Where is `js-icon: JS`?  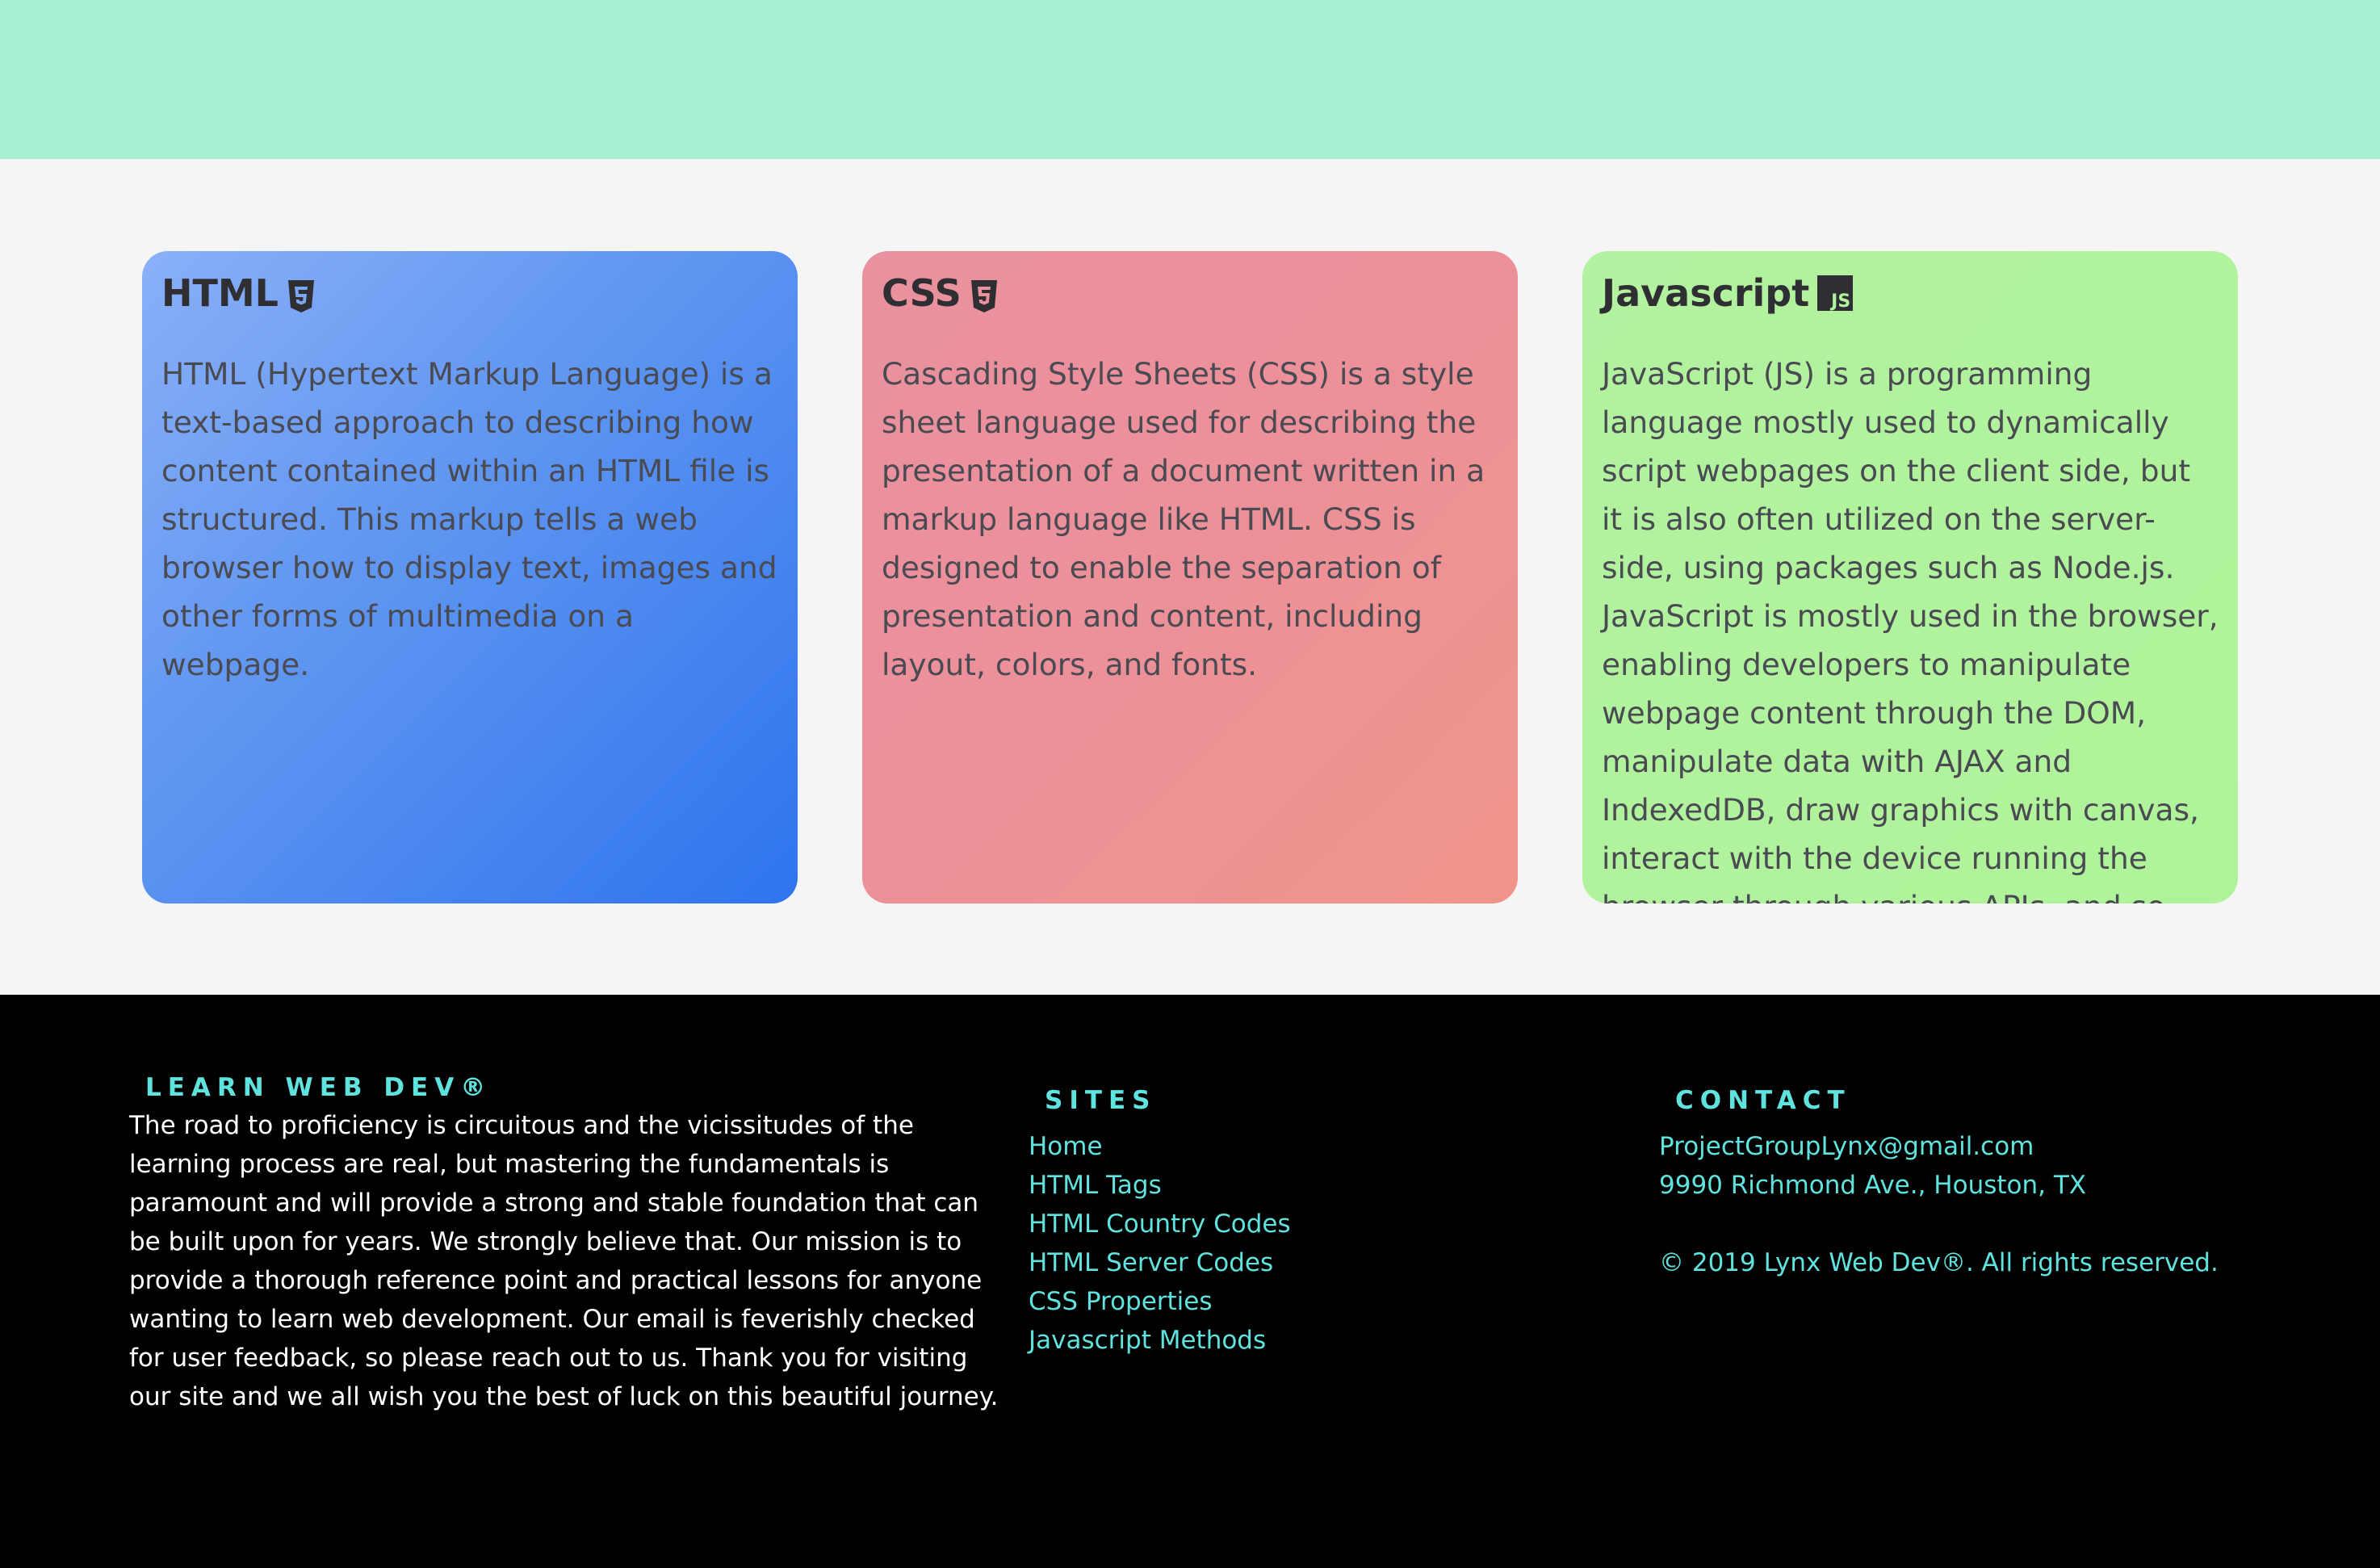
js-icon: JS is located at coordinates (1835, 293).